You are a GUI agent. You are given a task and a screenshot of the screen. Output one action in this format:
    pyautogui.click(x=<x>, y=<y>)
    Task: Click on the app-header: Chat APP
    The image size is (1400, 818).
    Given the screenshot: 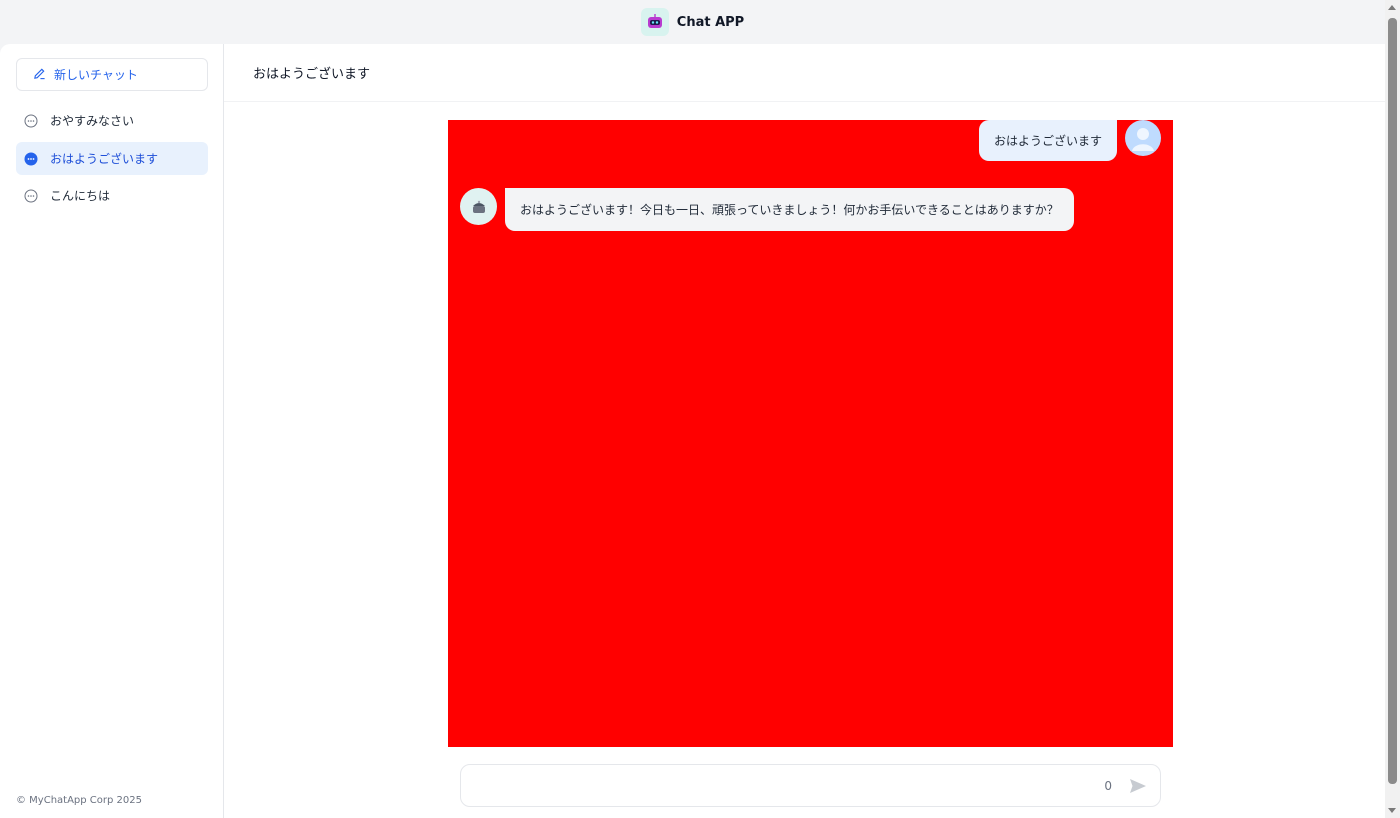 What is the action you would take?
    pyautogui.click(x=692, y=22)
    